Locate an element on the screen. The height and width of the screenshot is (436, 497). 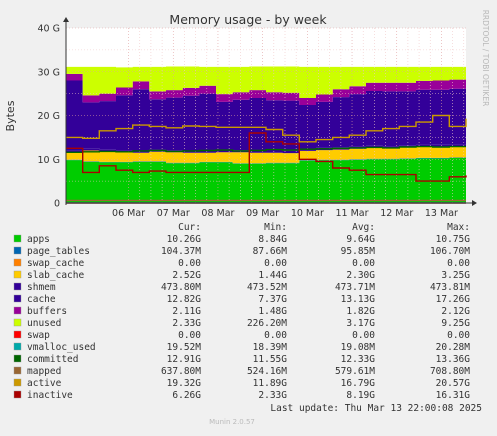
y-tick-labels: 0 10 G 20 G 30 G 40 G is located at coordinates (49, 117).